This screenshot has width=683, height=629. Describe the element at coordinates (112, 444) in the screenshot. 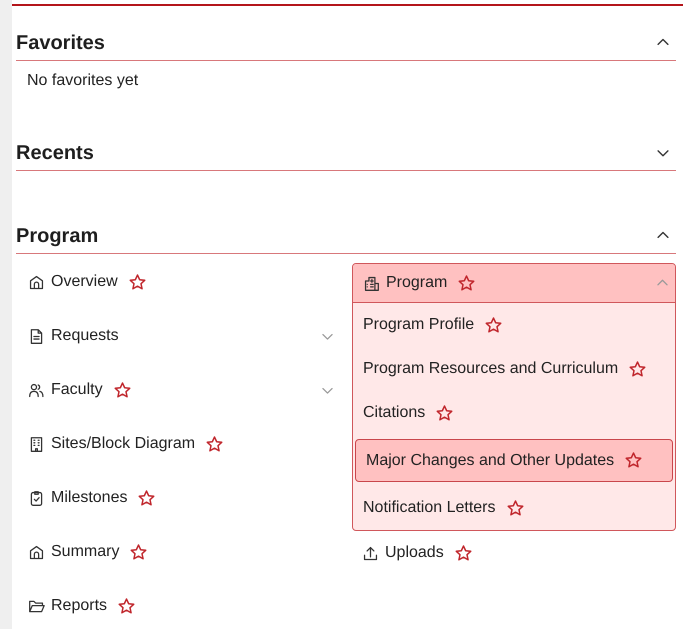

I see `nav-item: Sites/Block Diagram` at that location.